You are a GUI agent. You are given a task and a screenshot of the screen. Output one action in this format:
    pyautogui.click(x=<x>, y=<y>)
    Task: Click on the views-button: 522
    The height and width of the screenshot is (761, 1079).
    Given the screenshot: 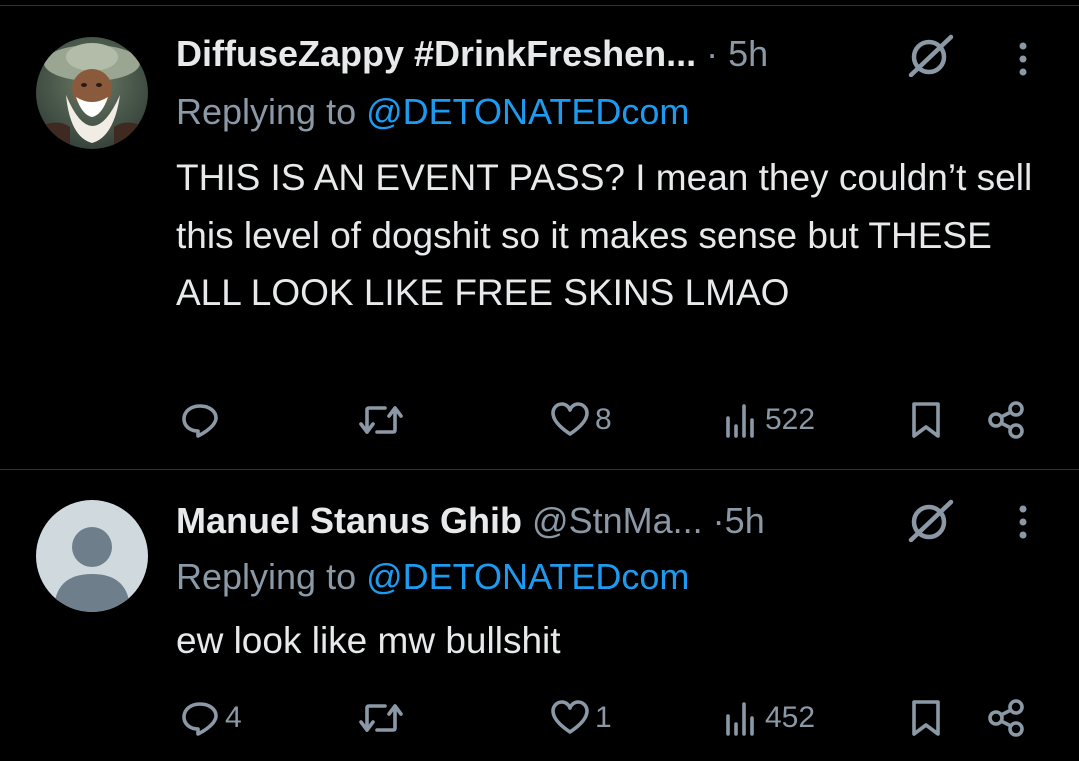 What is the action you would take?
    pyautogui.click(x=768, y=420)
    